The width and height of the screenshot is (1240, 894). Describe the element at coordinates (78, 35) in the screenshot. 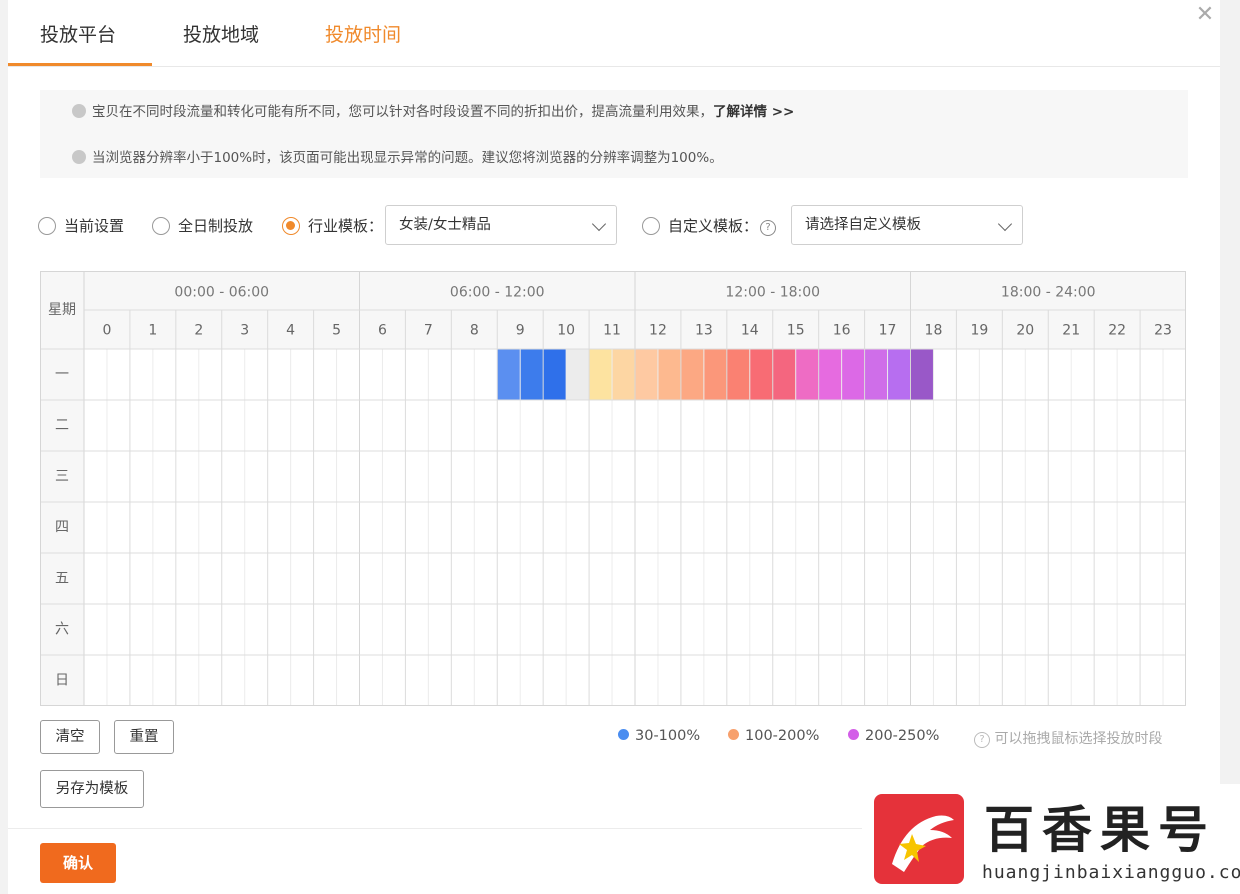

I see `tab-platform: 投放平台` at that location.